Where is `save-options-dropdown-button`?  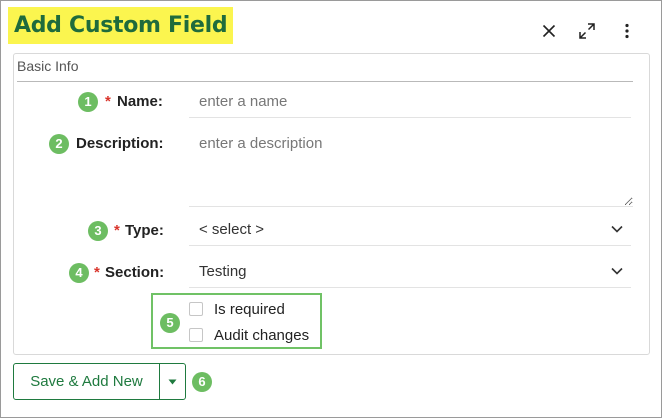
save-options-dropdown-button is located at coordinates (172, 381).